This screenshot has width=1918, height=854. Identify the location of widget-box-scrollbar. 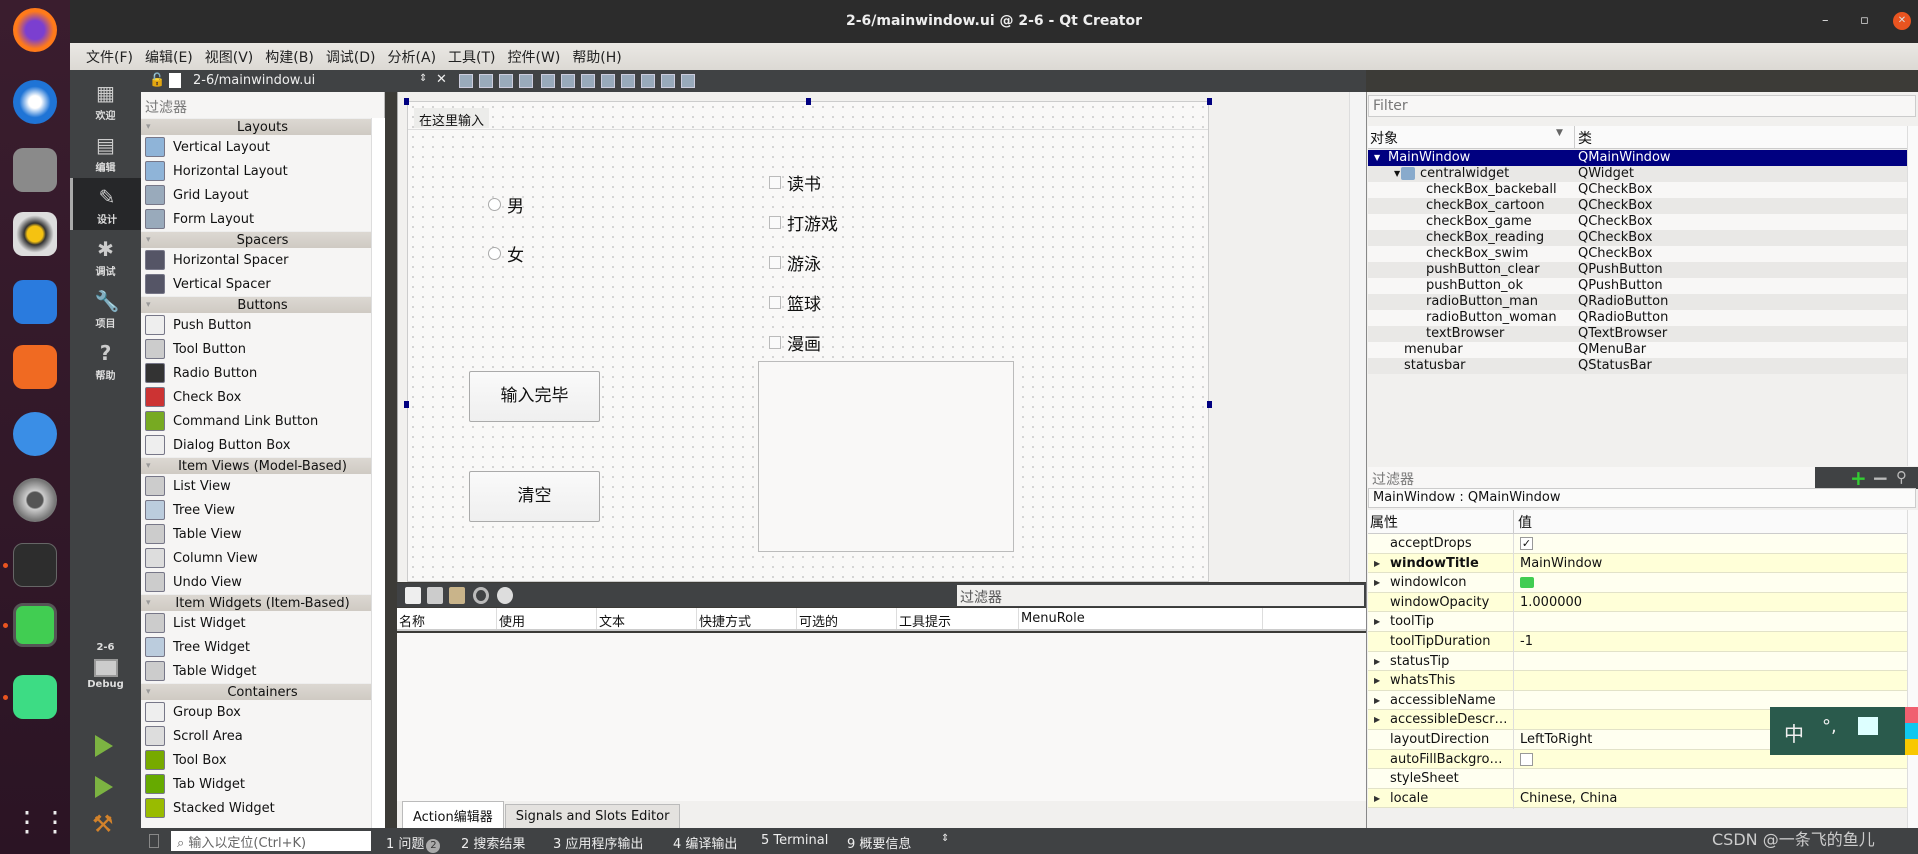
(378, 473).